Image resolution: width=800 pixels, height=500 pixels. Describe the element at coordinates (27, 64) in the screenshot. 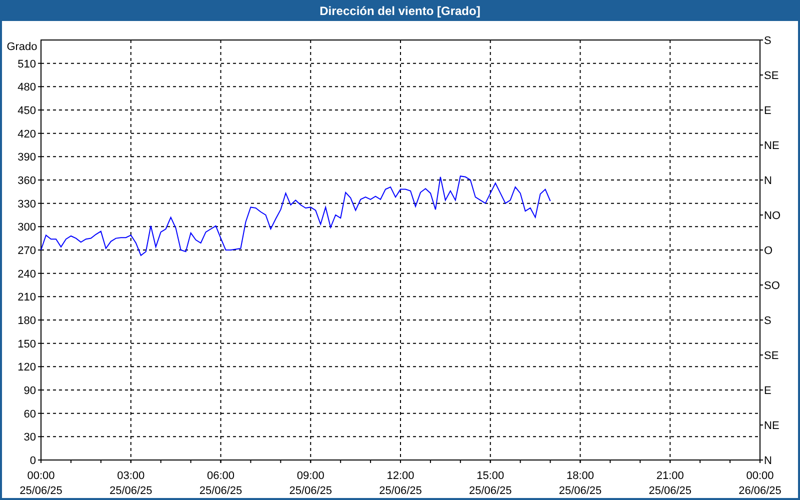

I see `y-tick-label: 510` at that location.